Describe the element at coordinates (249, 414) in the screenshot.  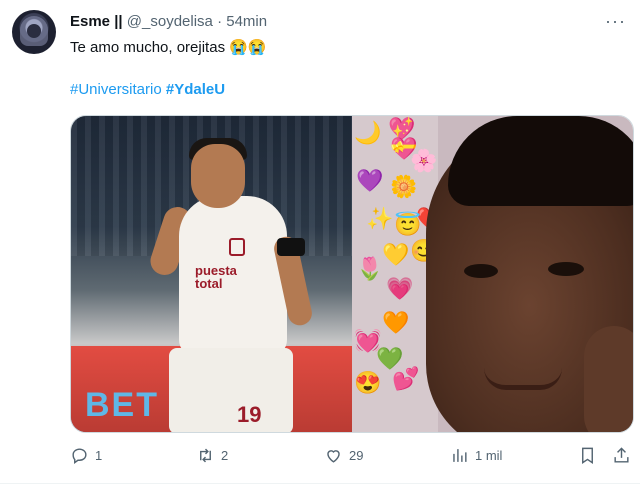
I see `shirt-number: 19` at that location.